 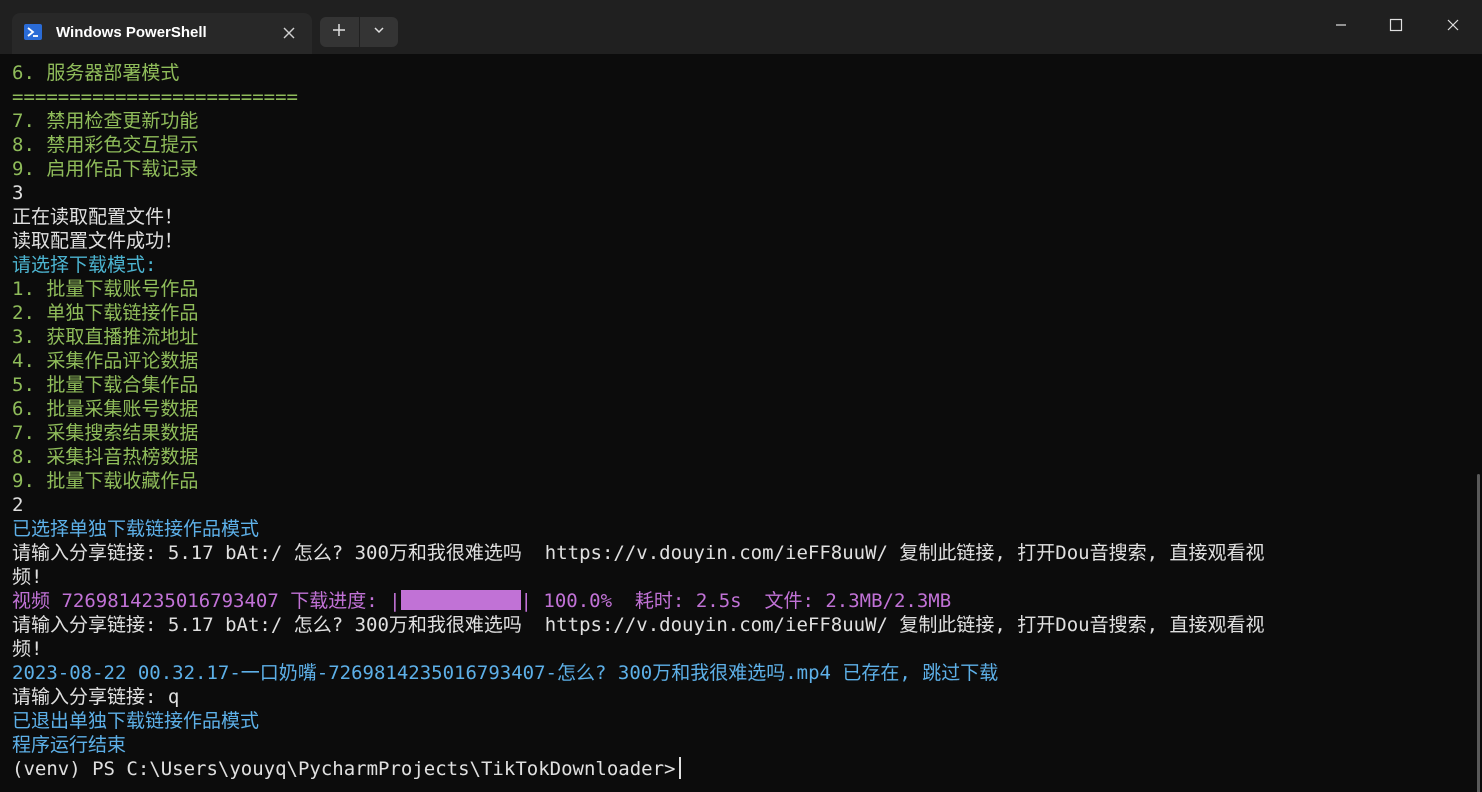 I want to click on maximize-button, so click(x=1396, y=27).